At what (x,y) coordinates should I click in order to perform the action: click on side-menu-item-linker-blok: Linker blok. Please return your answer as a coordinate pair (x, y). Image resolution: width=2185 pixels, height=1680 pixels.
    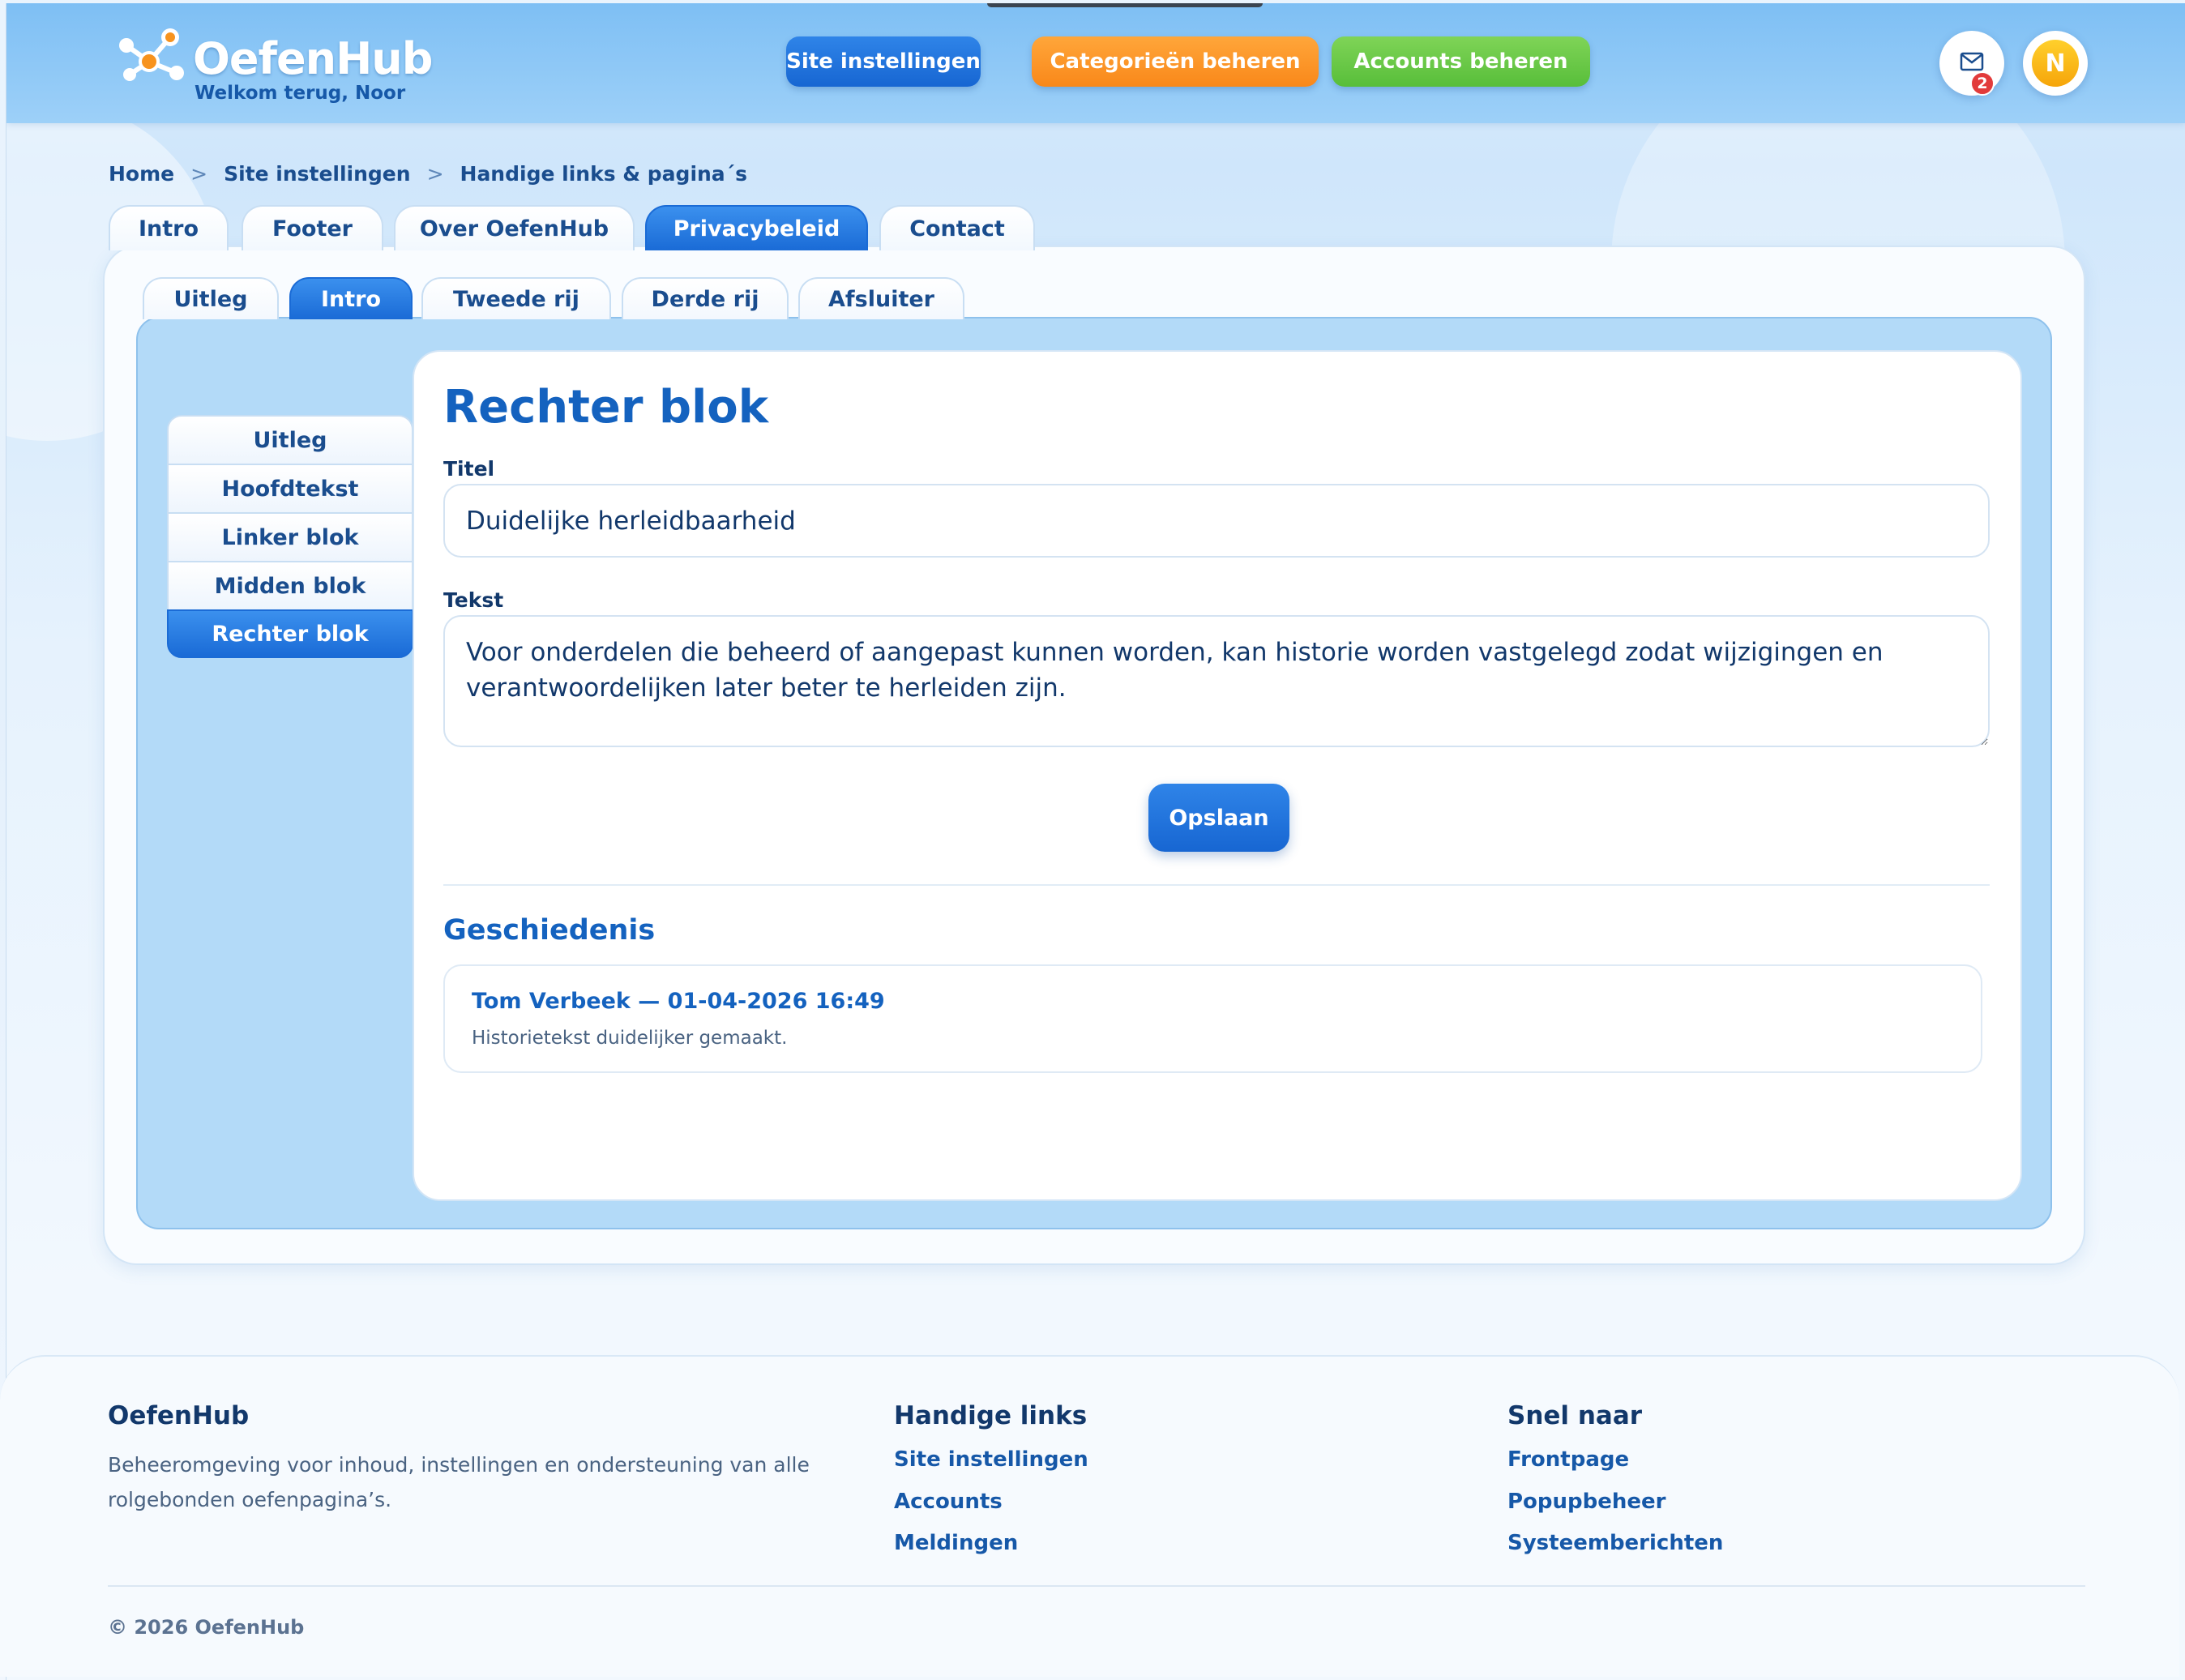
    Looking at the image, I should click on (290, 536).